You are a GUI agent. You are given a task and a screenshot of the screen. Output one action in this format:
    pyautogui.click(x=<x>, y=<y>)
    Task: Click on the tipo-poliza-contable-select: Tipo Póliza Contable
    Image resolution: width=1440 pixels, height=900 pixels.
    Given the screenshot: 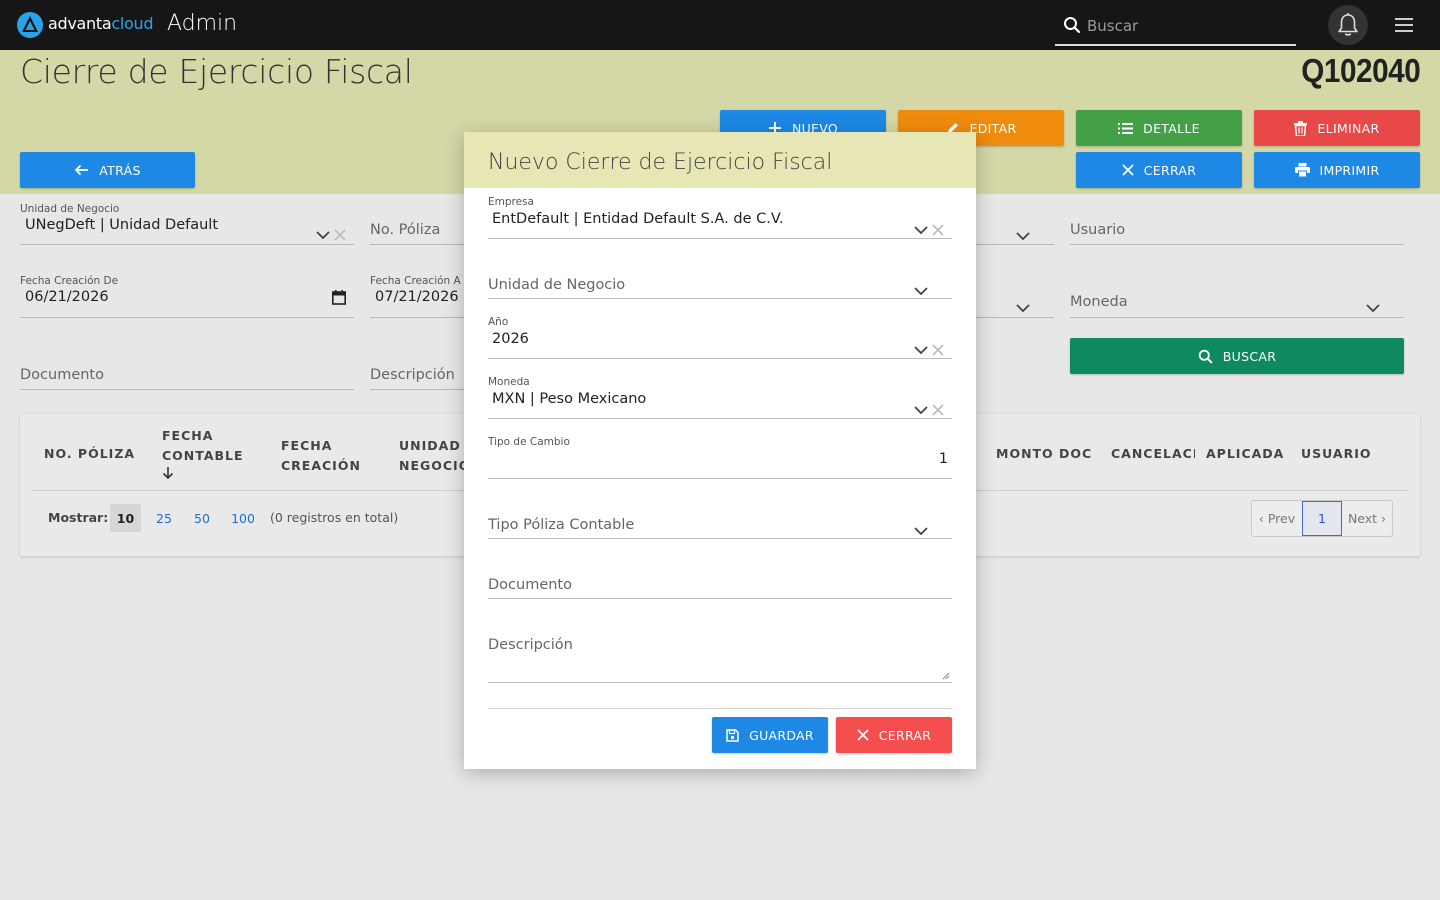 What is the action you would take?
    pyautogui.click(x=720, y=524)
    